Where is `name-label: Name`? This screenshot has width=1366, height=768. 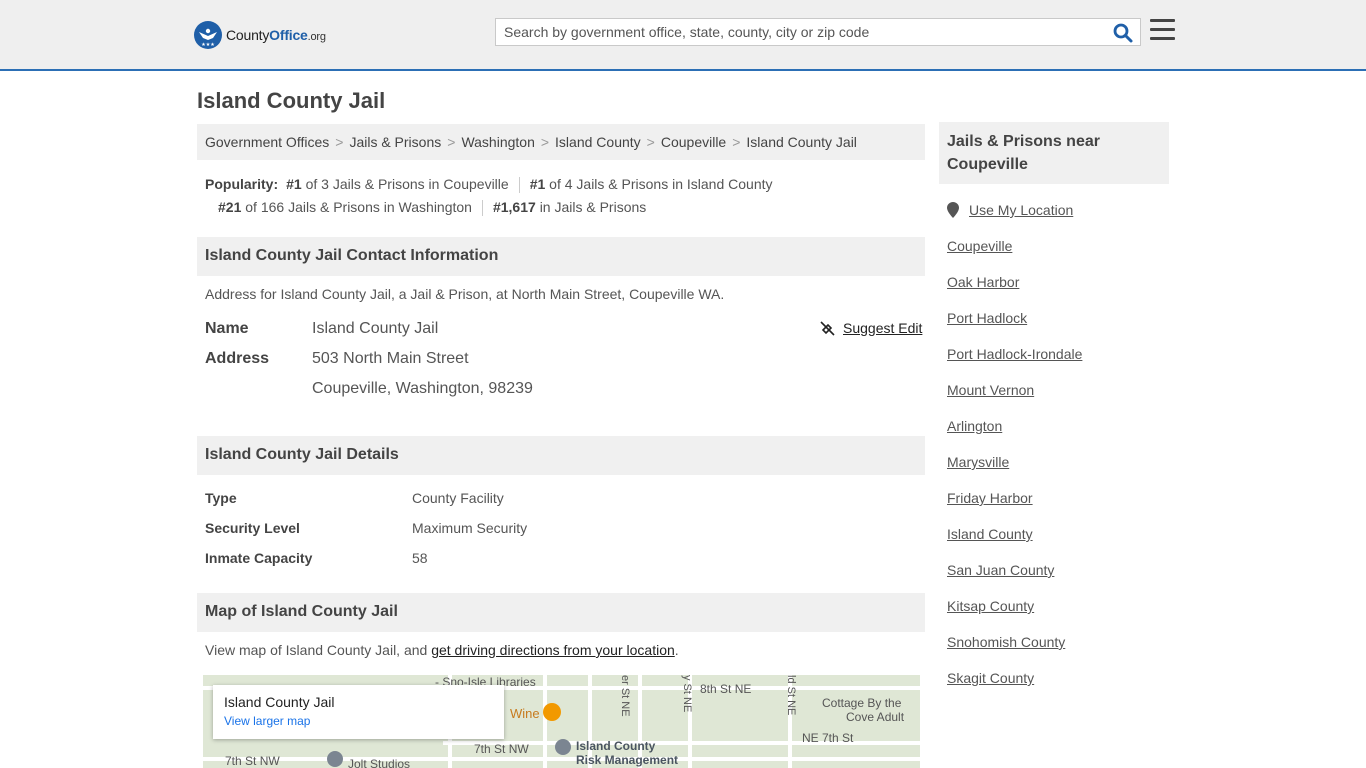
name-label: Name is located at coordinates (227, 328).